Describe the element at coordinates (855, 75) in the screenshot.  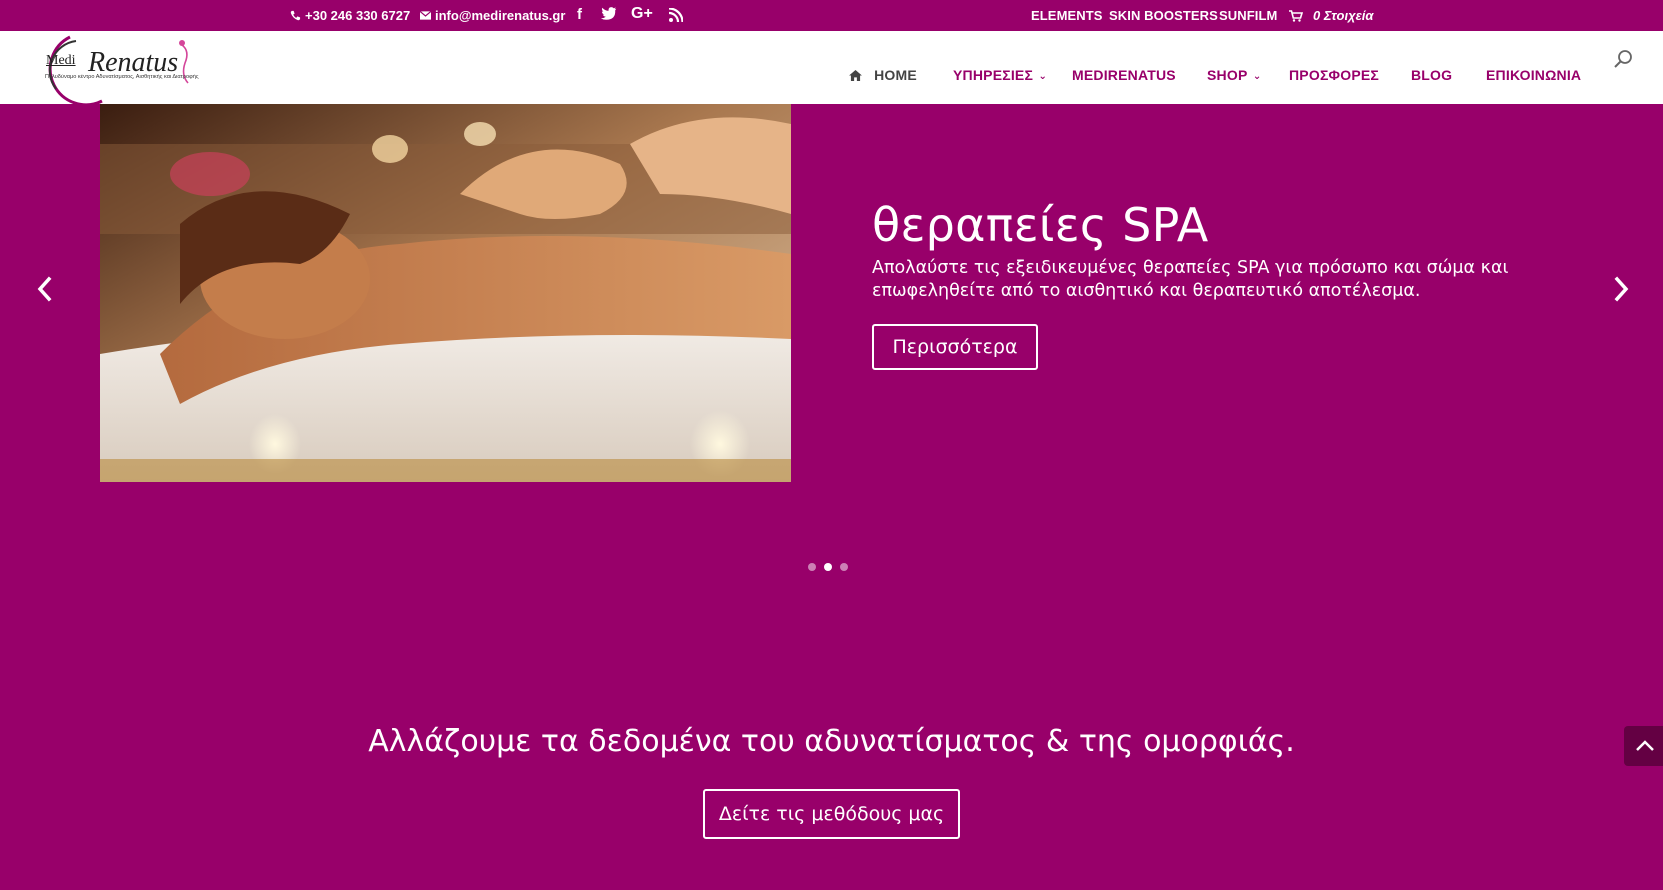
I see `home-icon` at that location.